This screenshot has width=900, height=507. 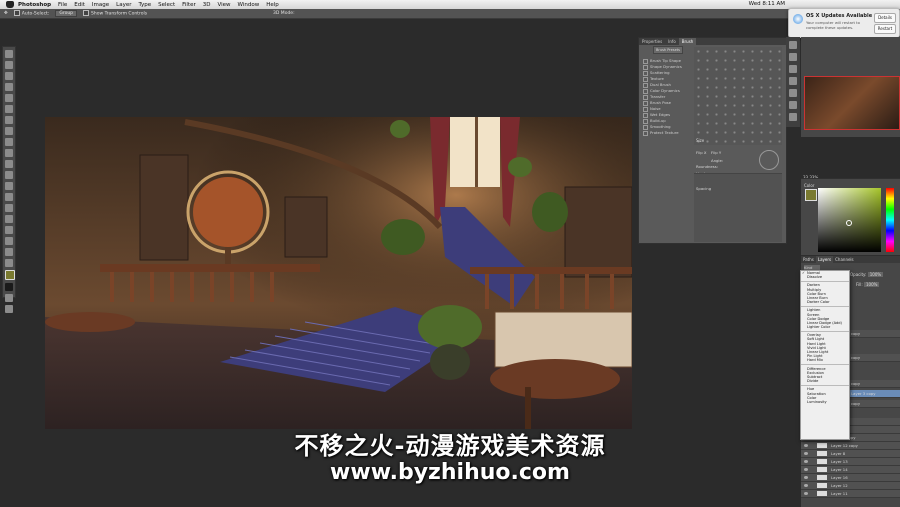 I want to click on color-picker-field, so click(x=849, y=220).